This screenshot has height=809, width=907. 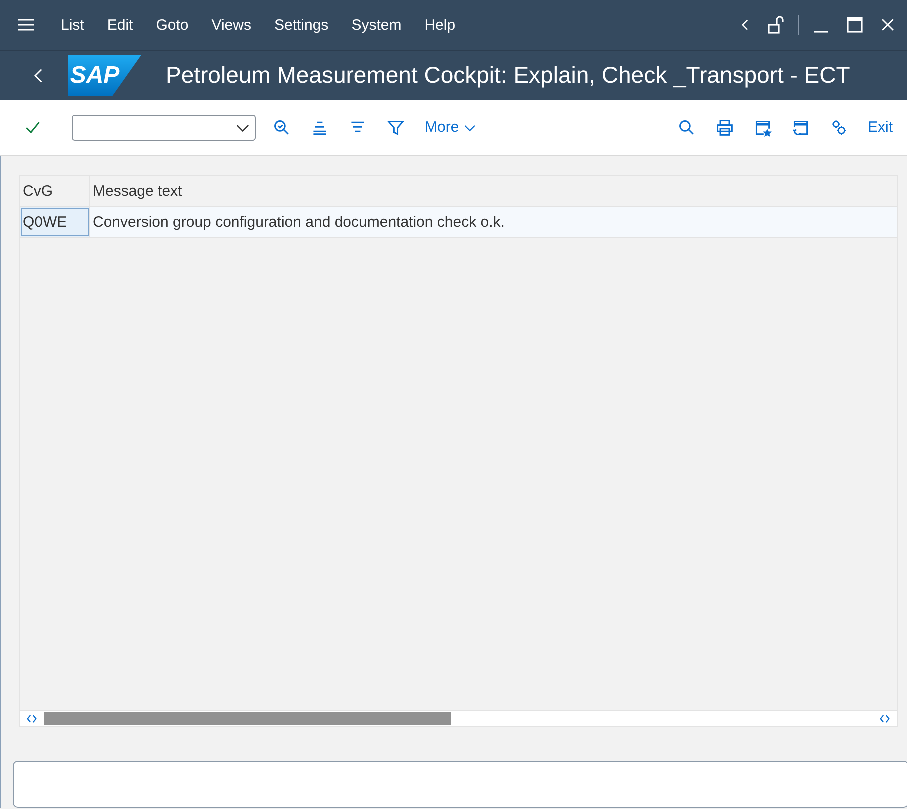 What do you see at coordinates (839, 127) in the screenshot?
I see `gears-icon` at bounding box center [839, 127].